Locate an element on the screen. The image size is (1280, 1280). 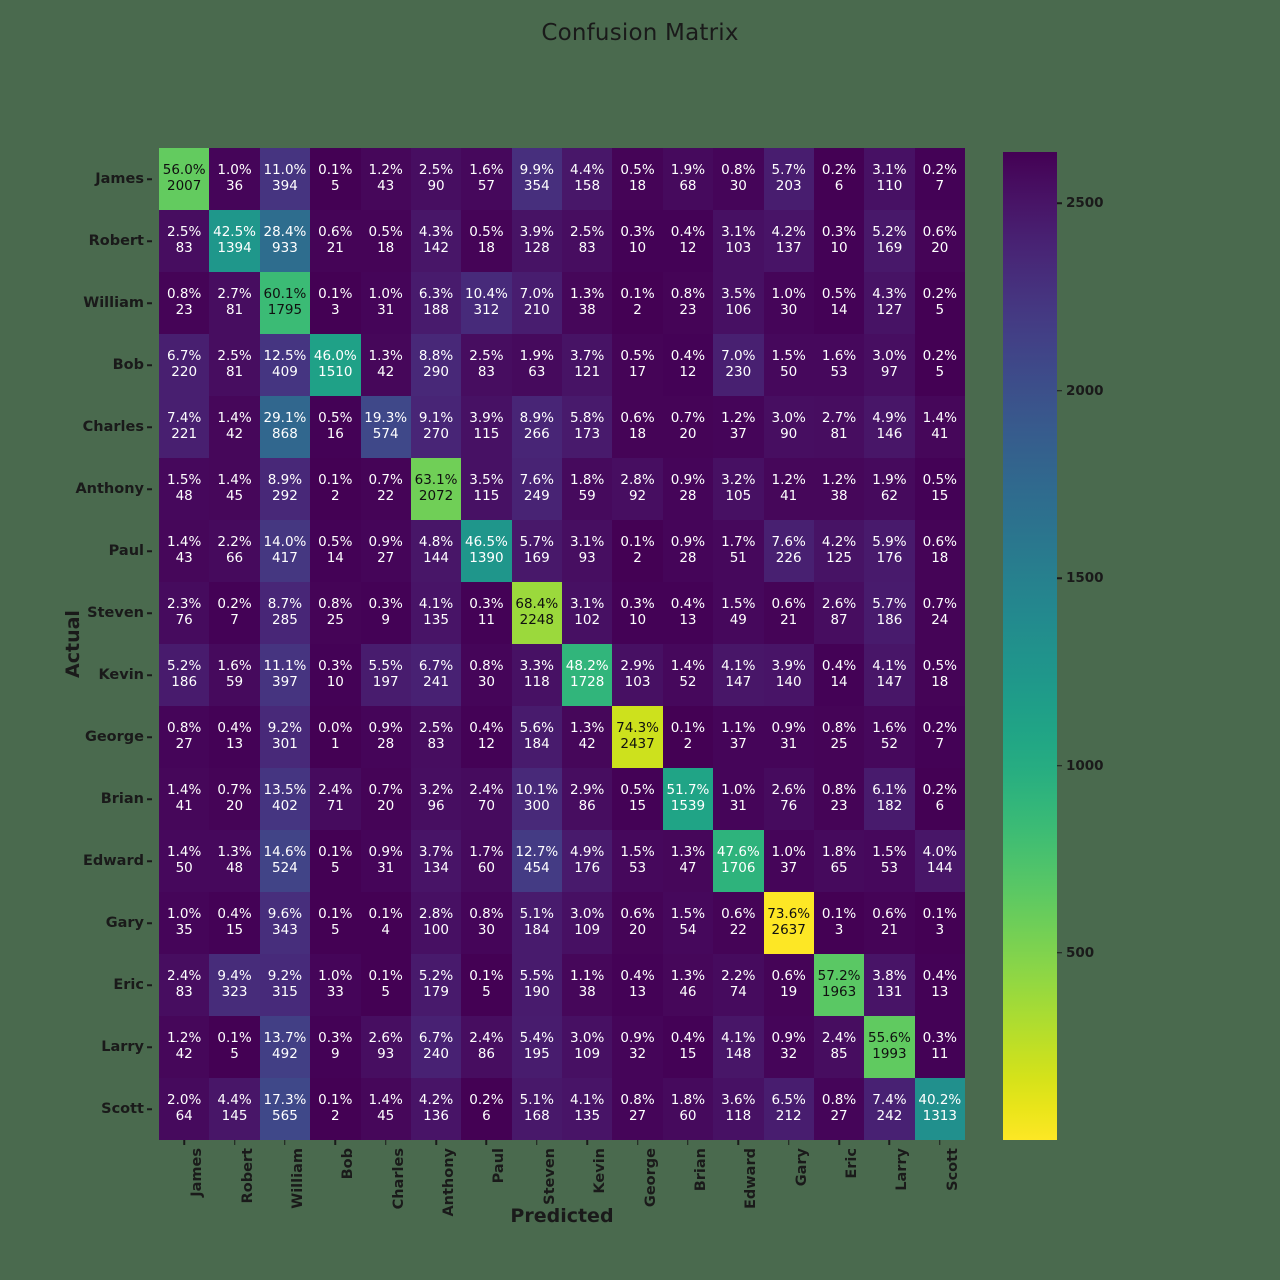
cell-percent: 7.0% is located at coordinates (738, 356).